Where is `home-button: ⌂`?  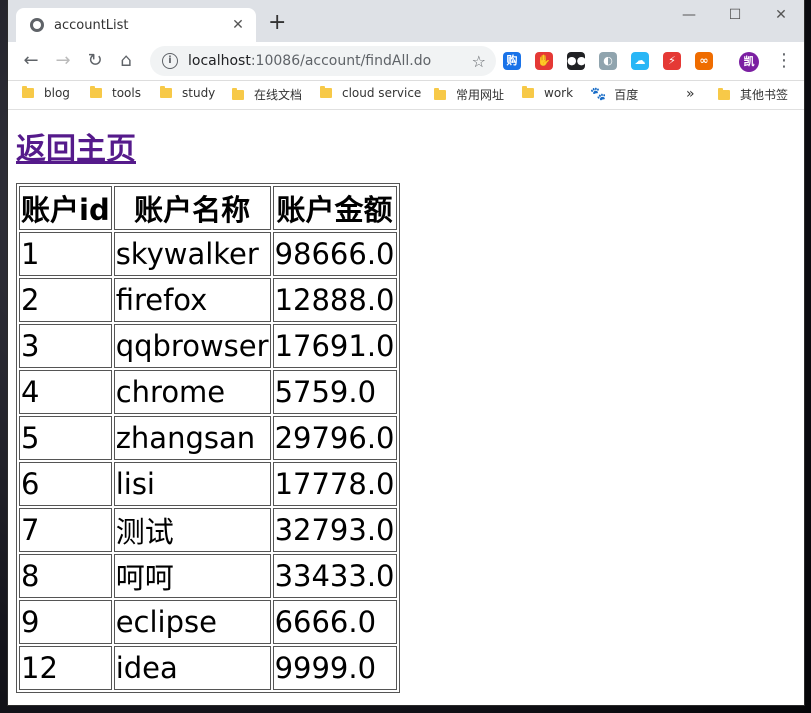
home-button: ⌂ is located at coordinates (126, 61).